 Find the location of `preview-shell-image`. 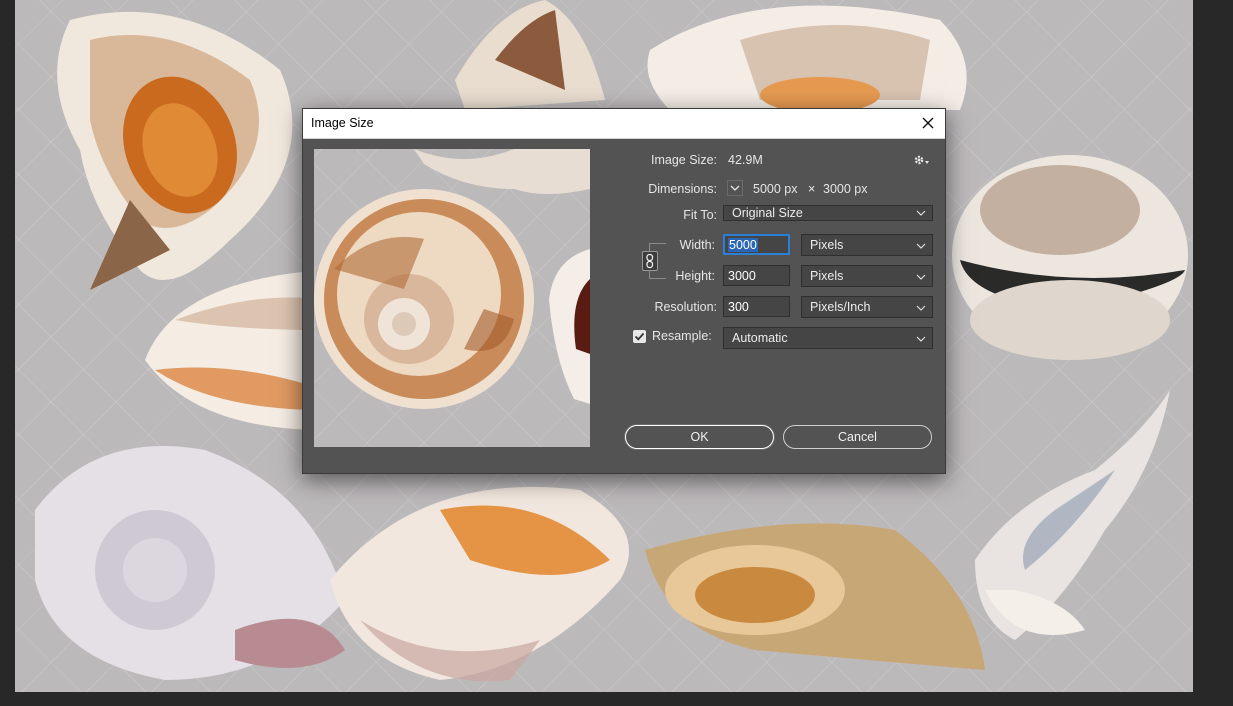

preview-shell-image is located at coordinates (452, 279).